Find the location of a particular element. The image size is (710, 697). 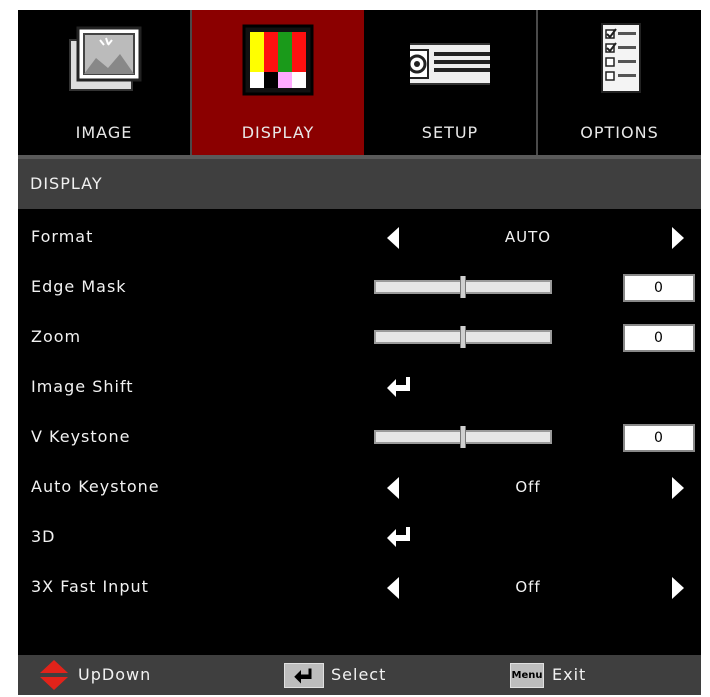

edge-mask-label: Edge Mask is located at coordinates (79, 286).